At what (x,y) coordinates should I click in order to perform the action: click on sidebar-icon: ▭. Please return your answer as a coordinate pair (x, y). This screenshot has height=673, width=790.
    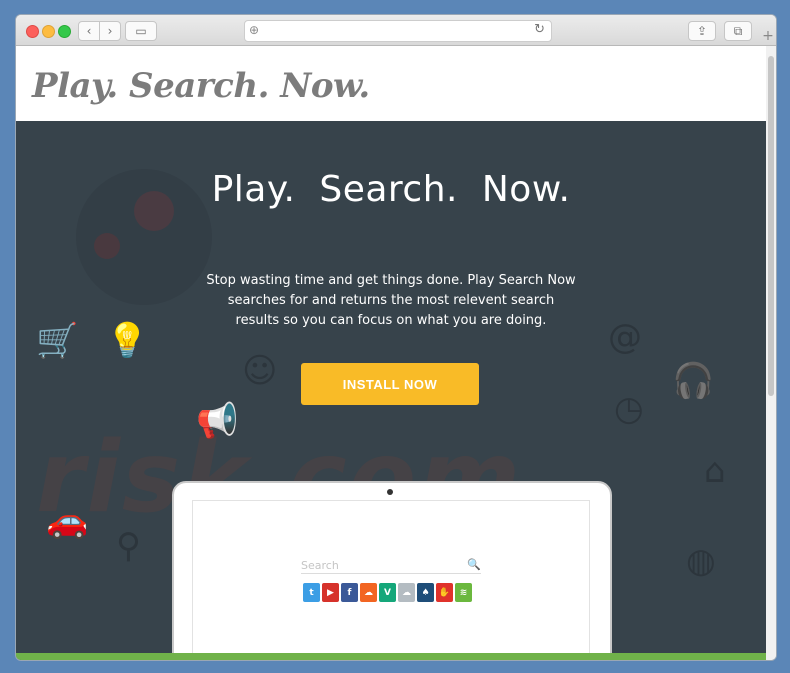
    Looking at the image, I should click on (141, 31).